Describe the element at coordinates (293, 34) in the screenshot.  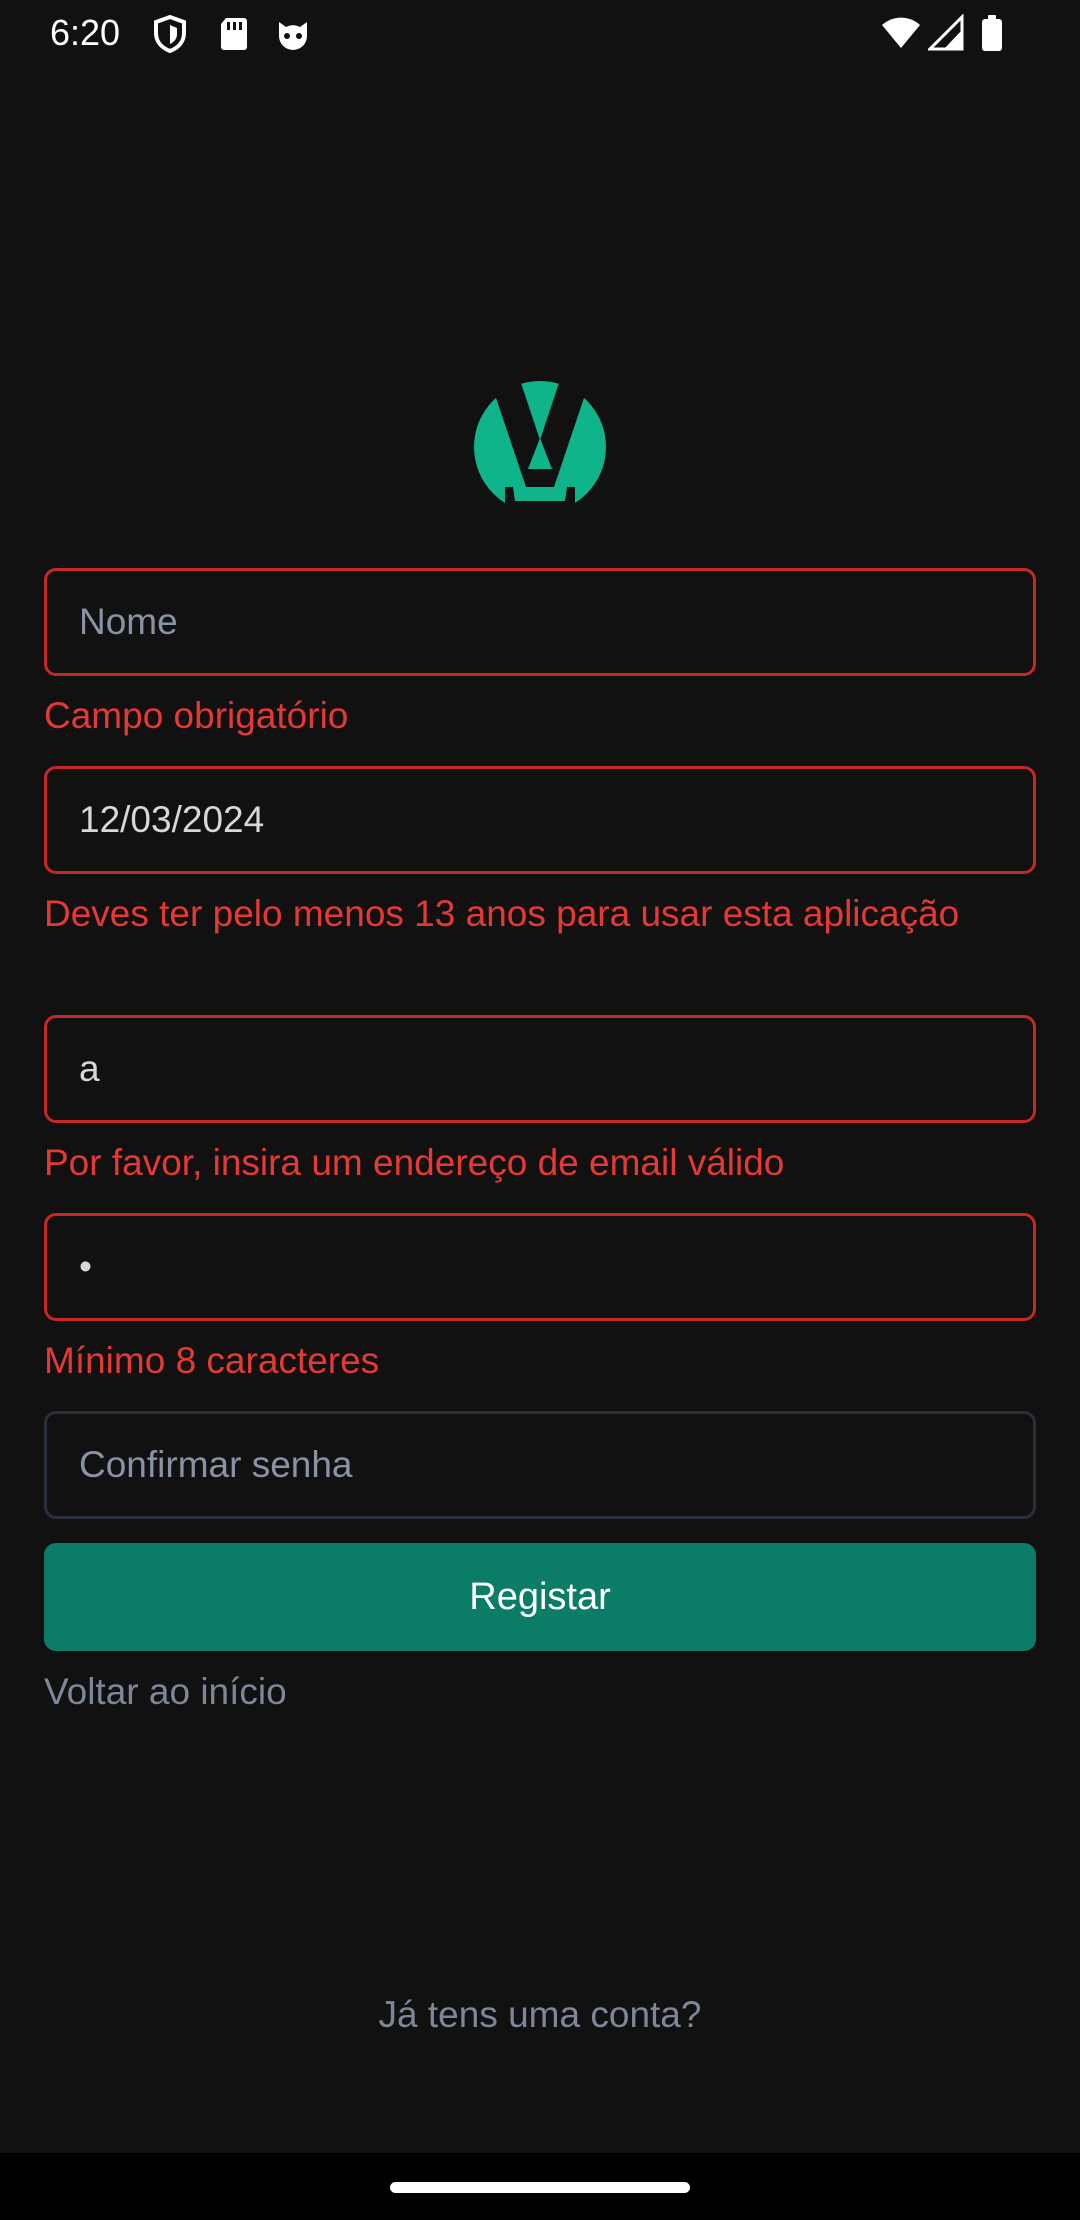
I see `cat-face-icon` at that location.